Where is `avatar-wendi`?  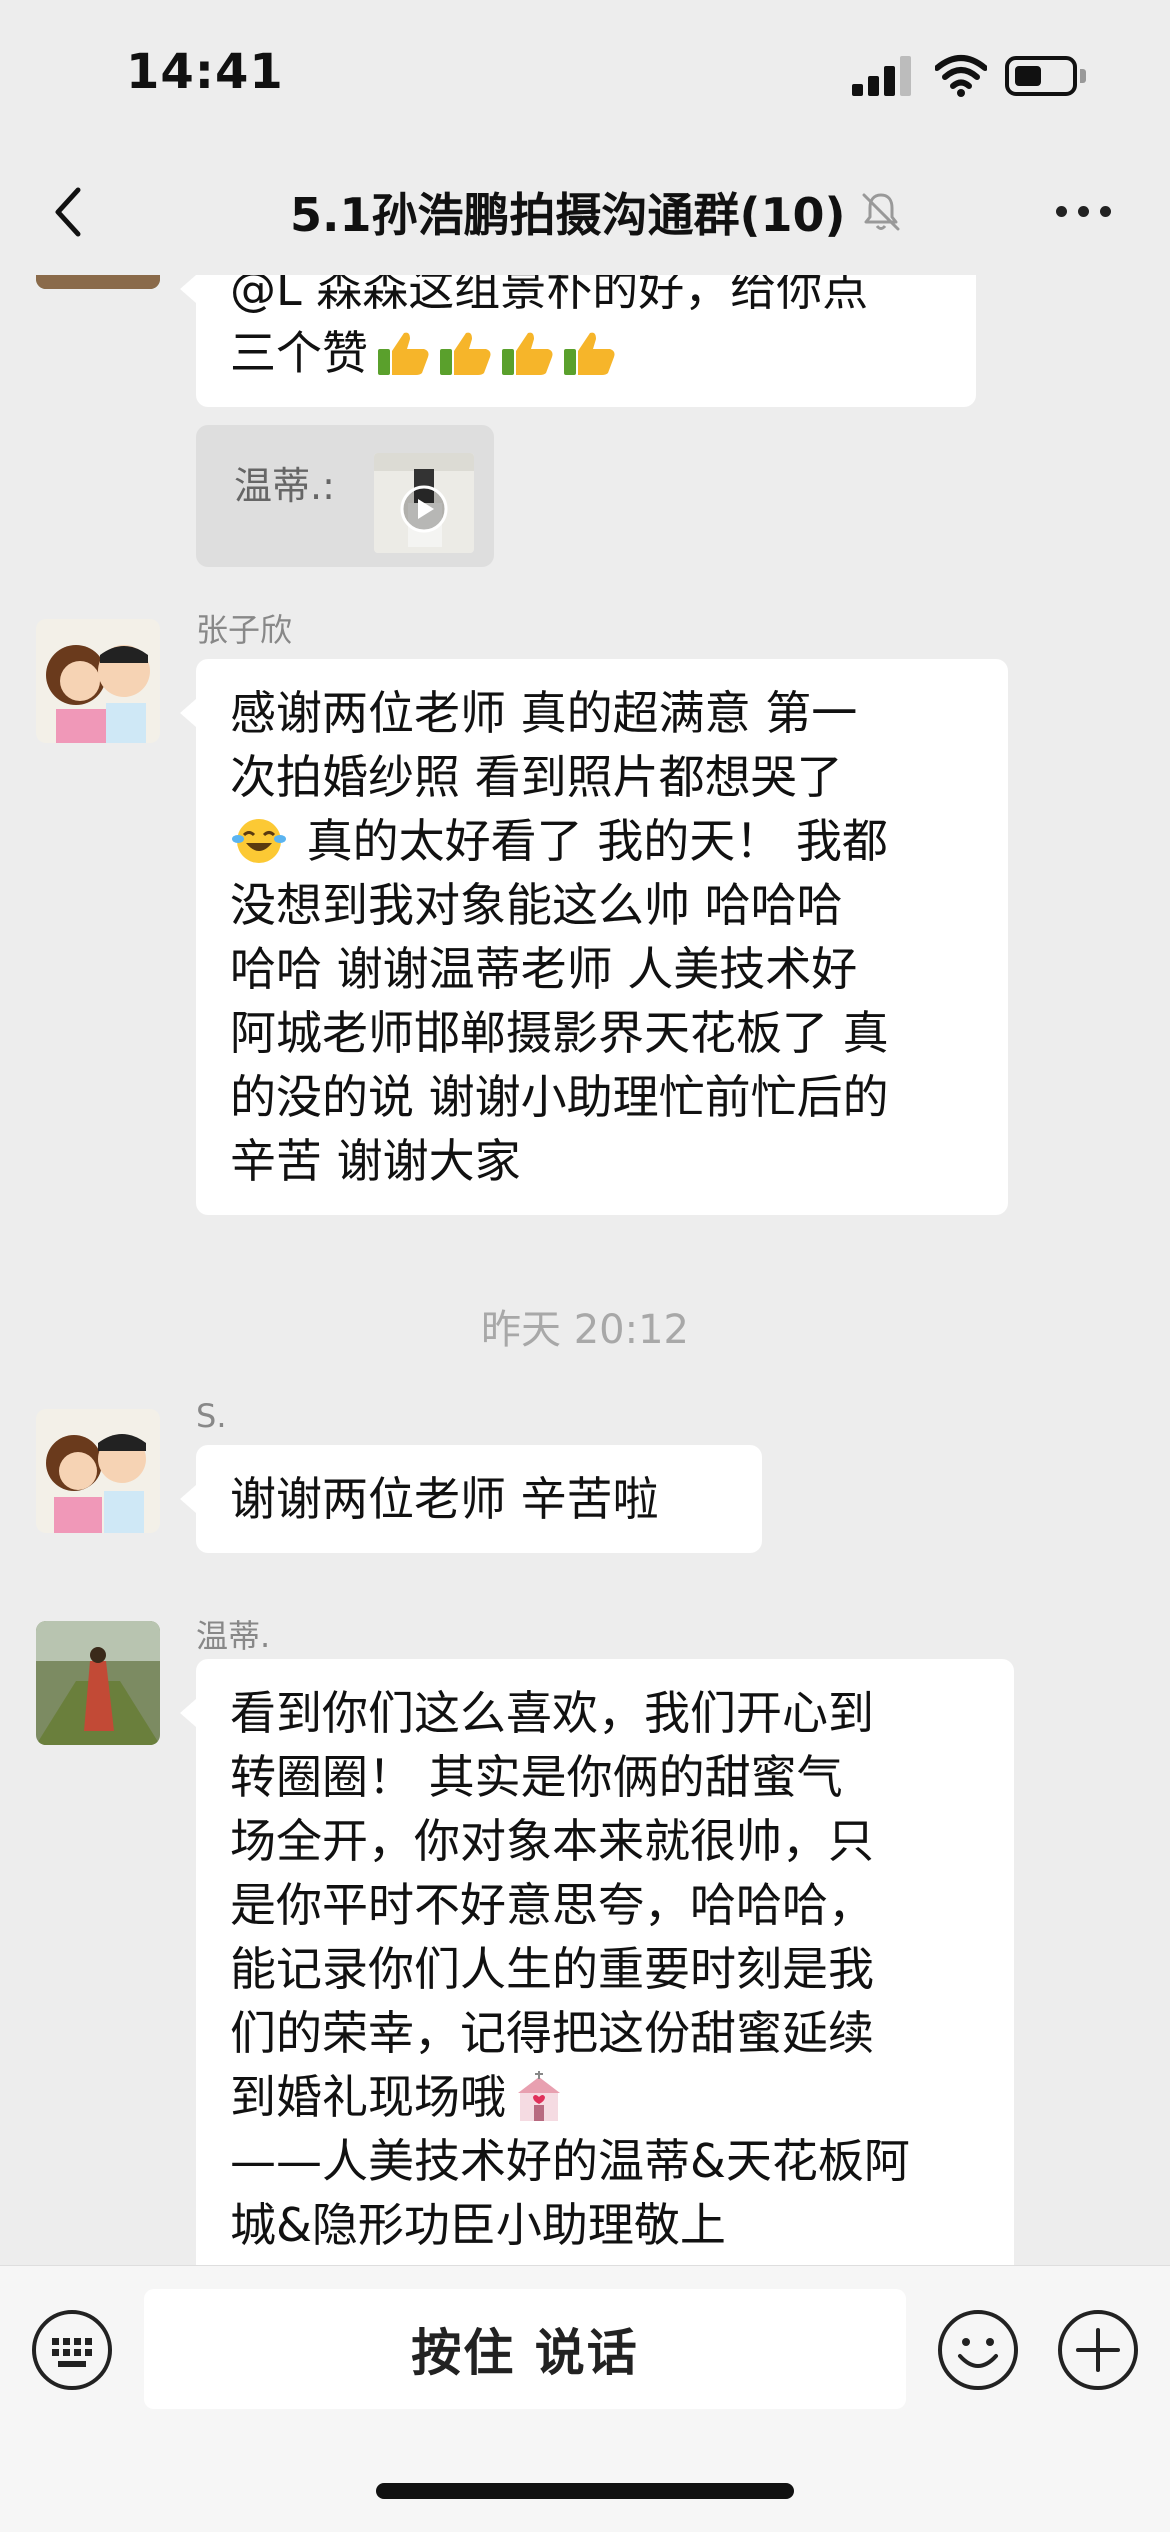
avatar-wendi is located at coordinates (98, 1683).